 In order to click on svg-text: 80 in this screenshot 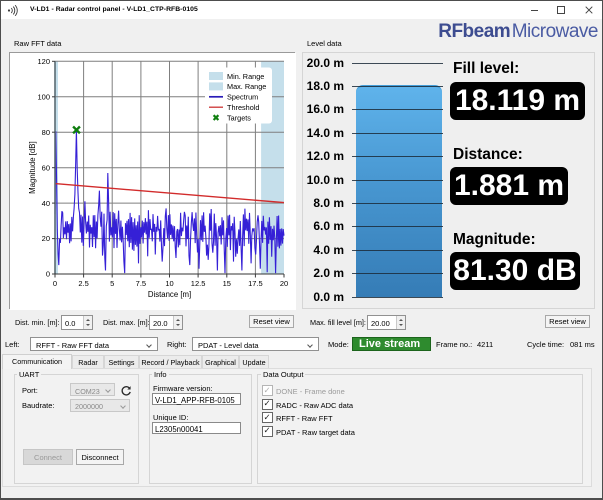, I will do `click(46, 132)`.